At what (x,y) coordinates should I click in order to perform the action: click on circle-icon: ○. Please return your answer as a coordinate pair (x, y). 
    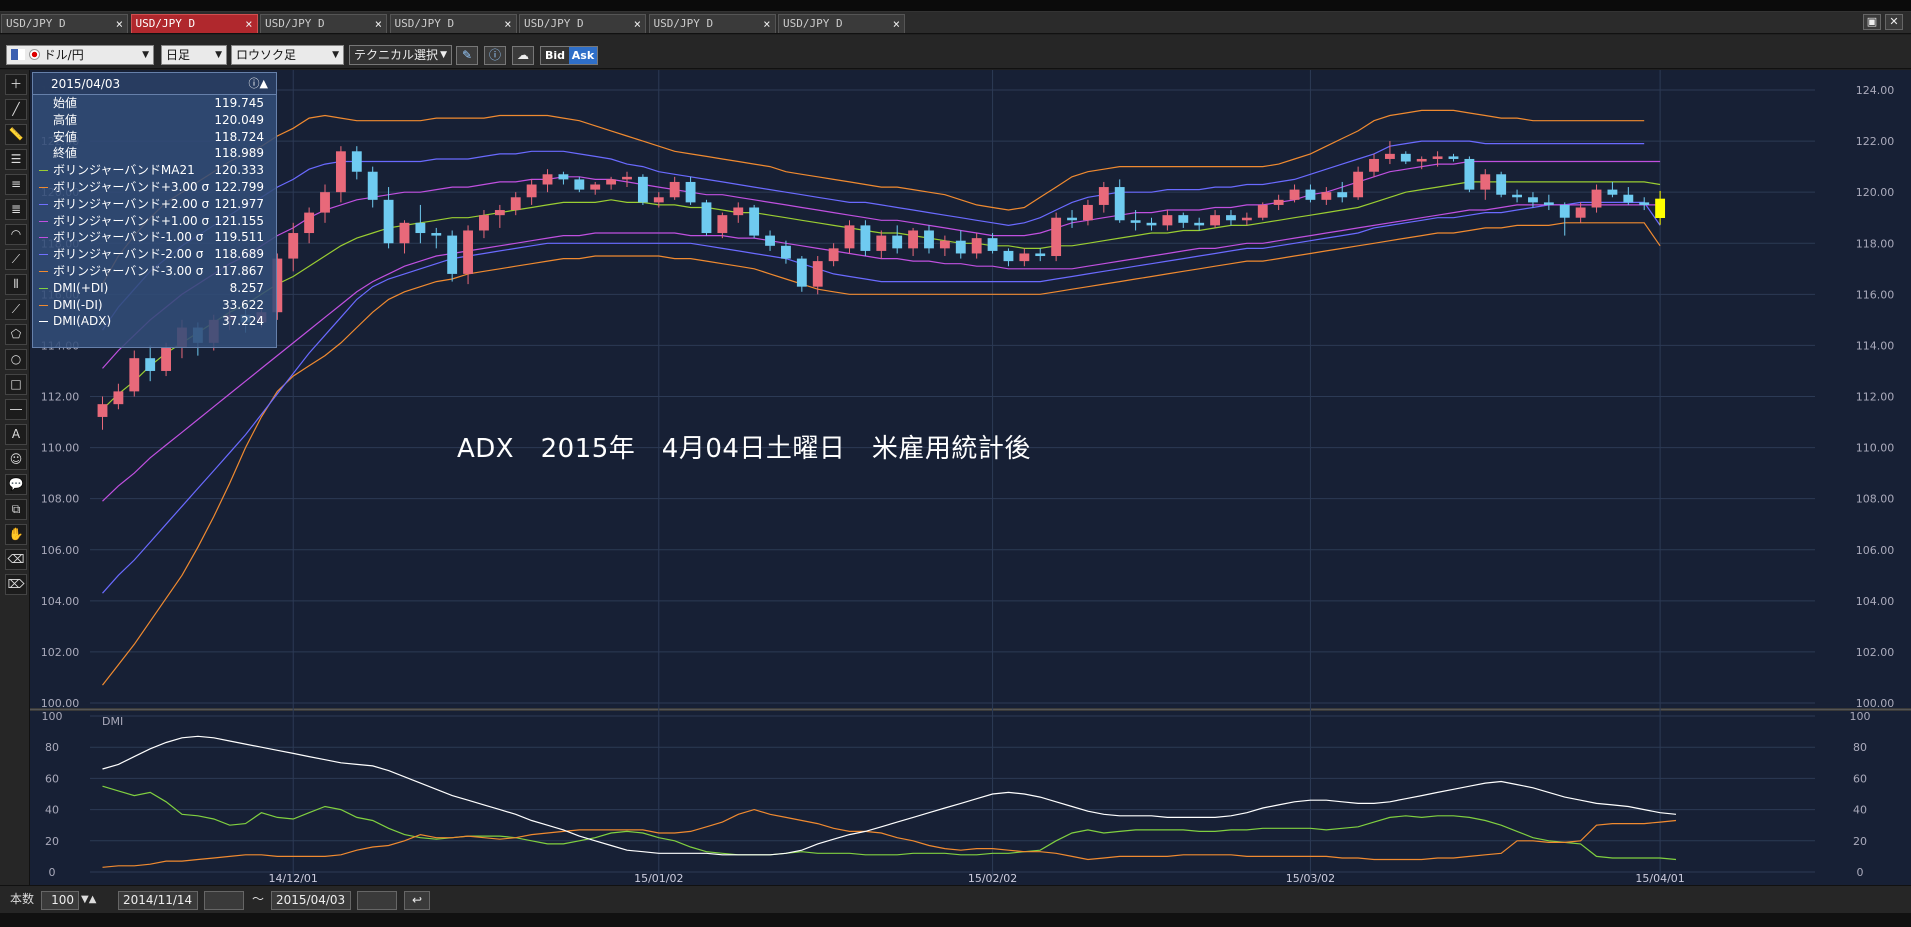
    Looking at the image, I should click on (16, 359).